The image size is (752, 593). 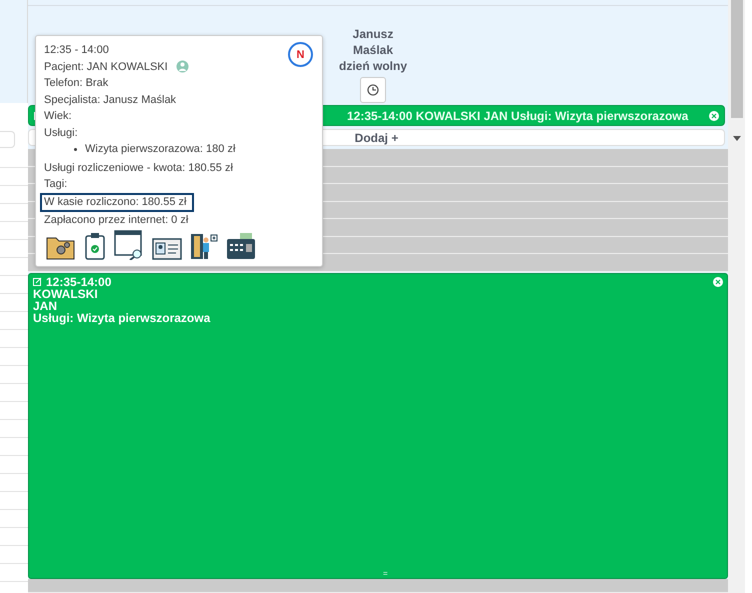 What do you see at coordinates (76, 50) in the screenshot?
I see `time-range: 12:35 - 14:00` at bounding box center [76, 50].